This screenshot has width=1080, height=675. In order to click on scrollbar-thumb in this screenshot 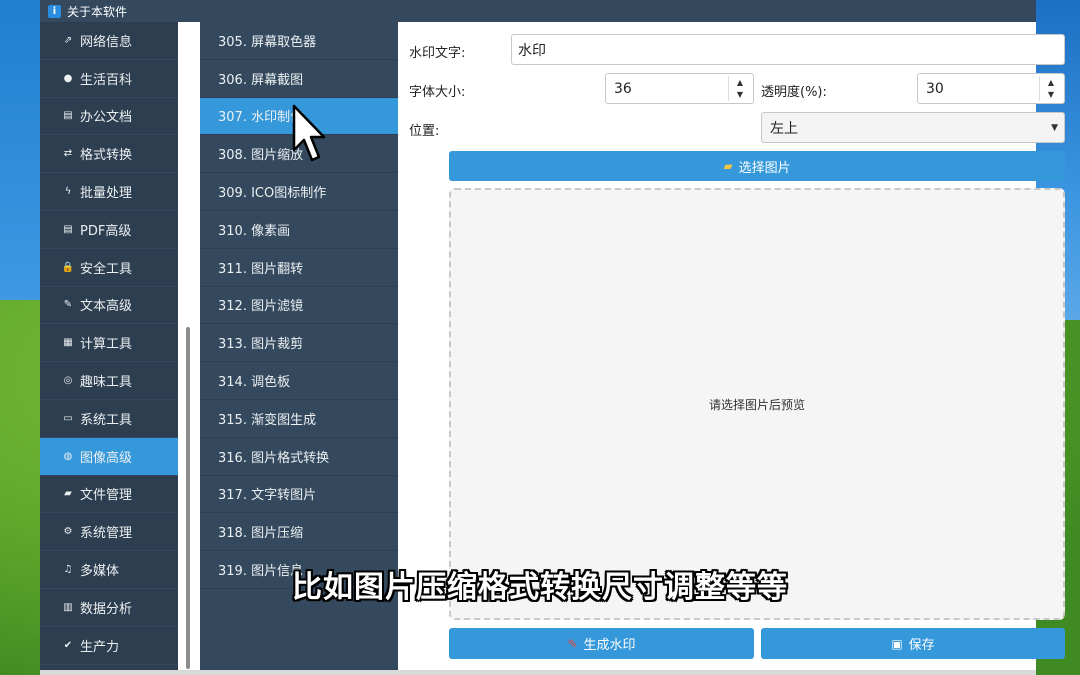, I will do `click(188, 498)`.